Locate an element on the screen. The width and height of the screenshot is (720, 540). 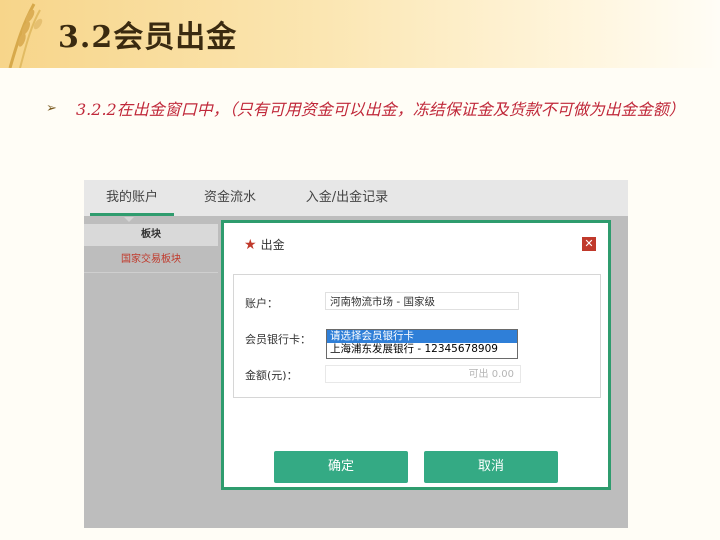
star-icon: ★ is located at coordinates (250, 245).